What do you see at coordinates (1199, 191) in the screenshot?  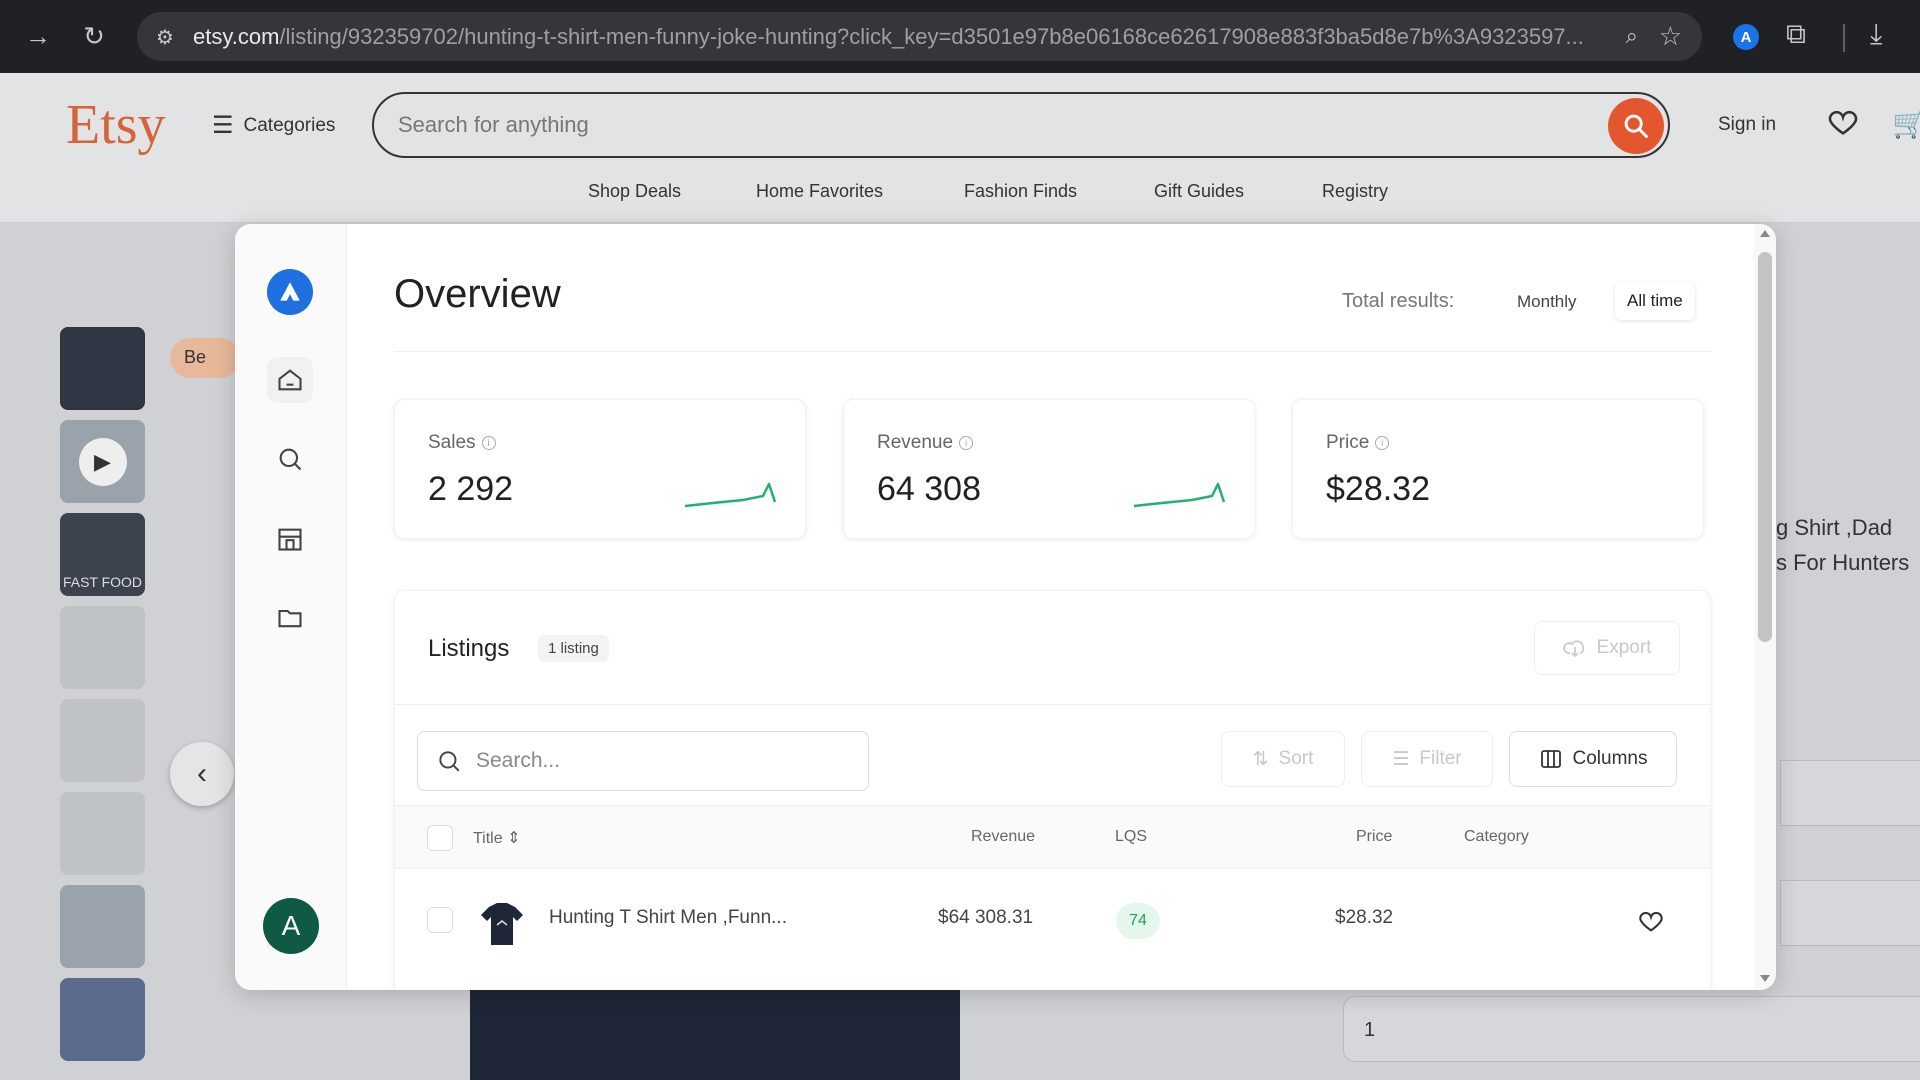 I see `nav-gift-guides: Gift Guides` at bounding box center [1199, 191].